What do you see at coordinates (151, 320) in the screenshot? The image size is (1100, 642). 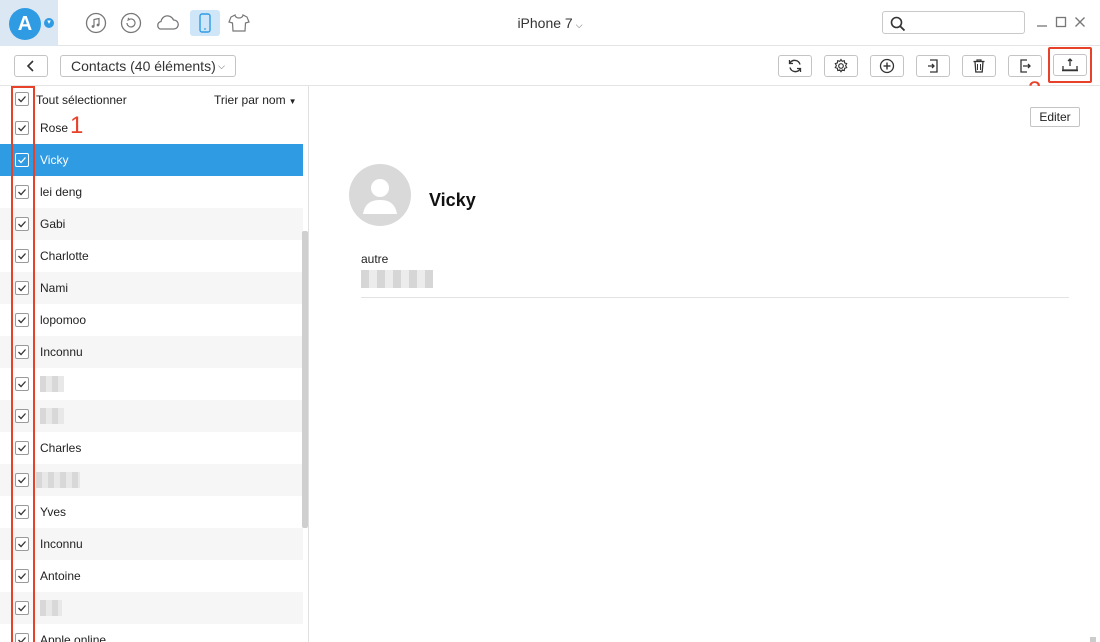 I see `contact-row: lopomoo` at bounding box center [151, 320].